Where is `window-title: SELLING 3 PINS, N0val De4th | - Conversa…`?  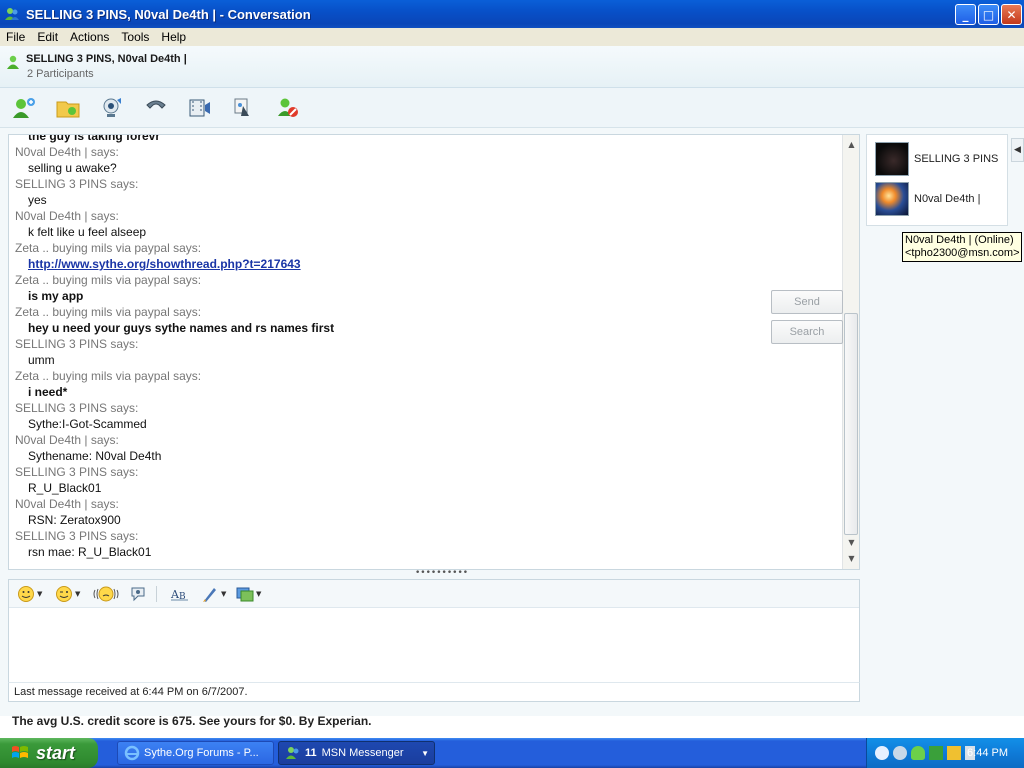 window-title: SELLING 3 PINS, N0val De4th | - Conversa… is located at coordinates (168, 14).